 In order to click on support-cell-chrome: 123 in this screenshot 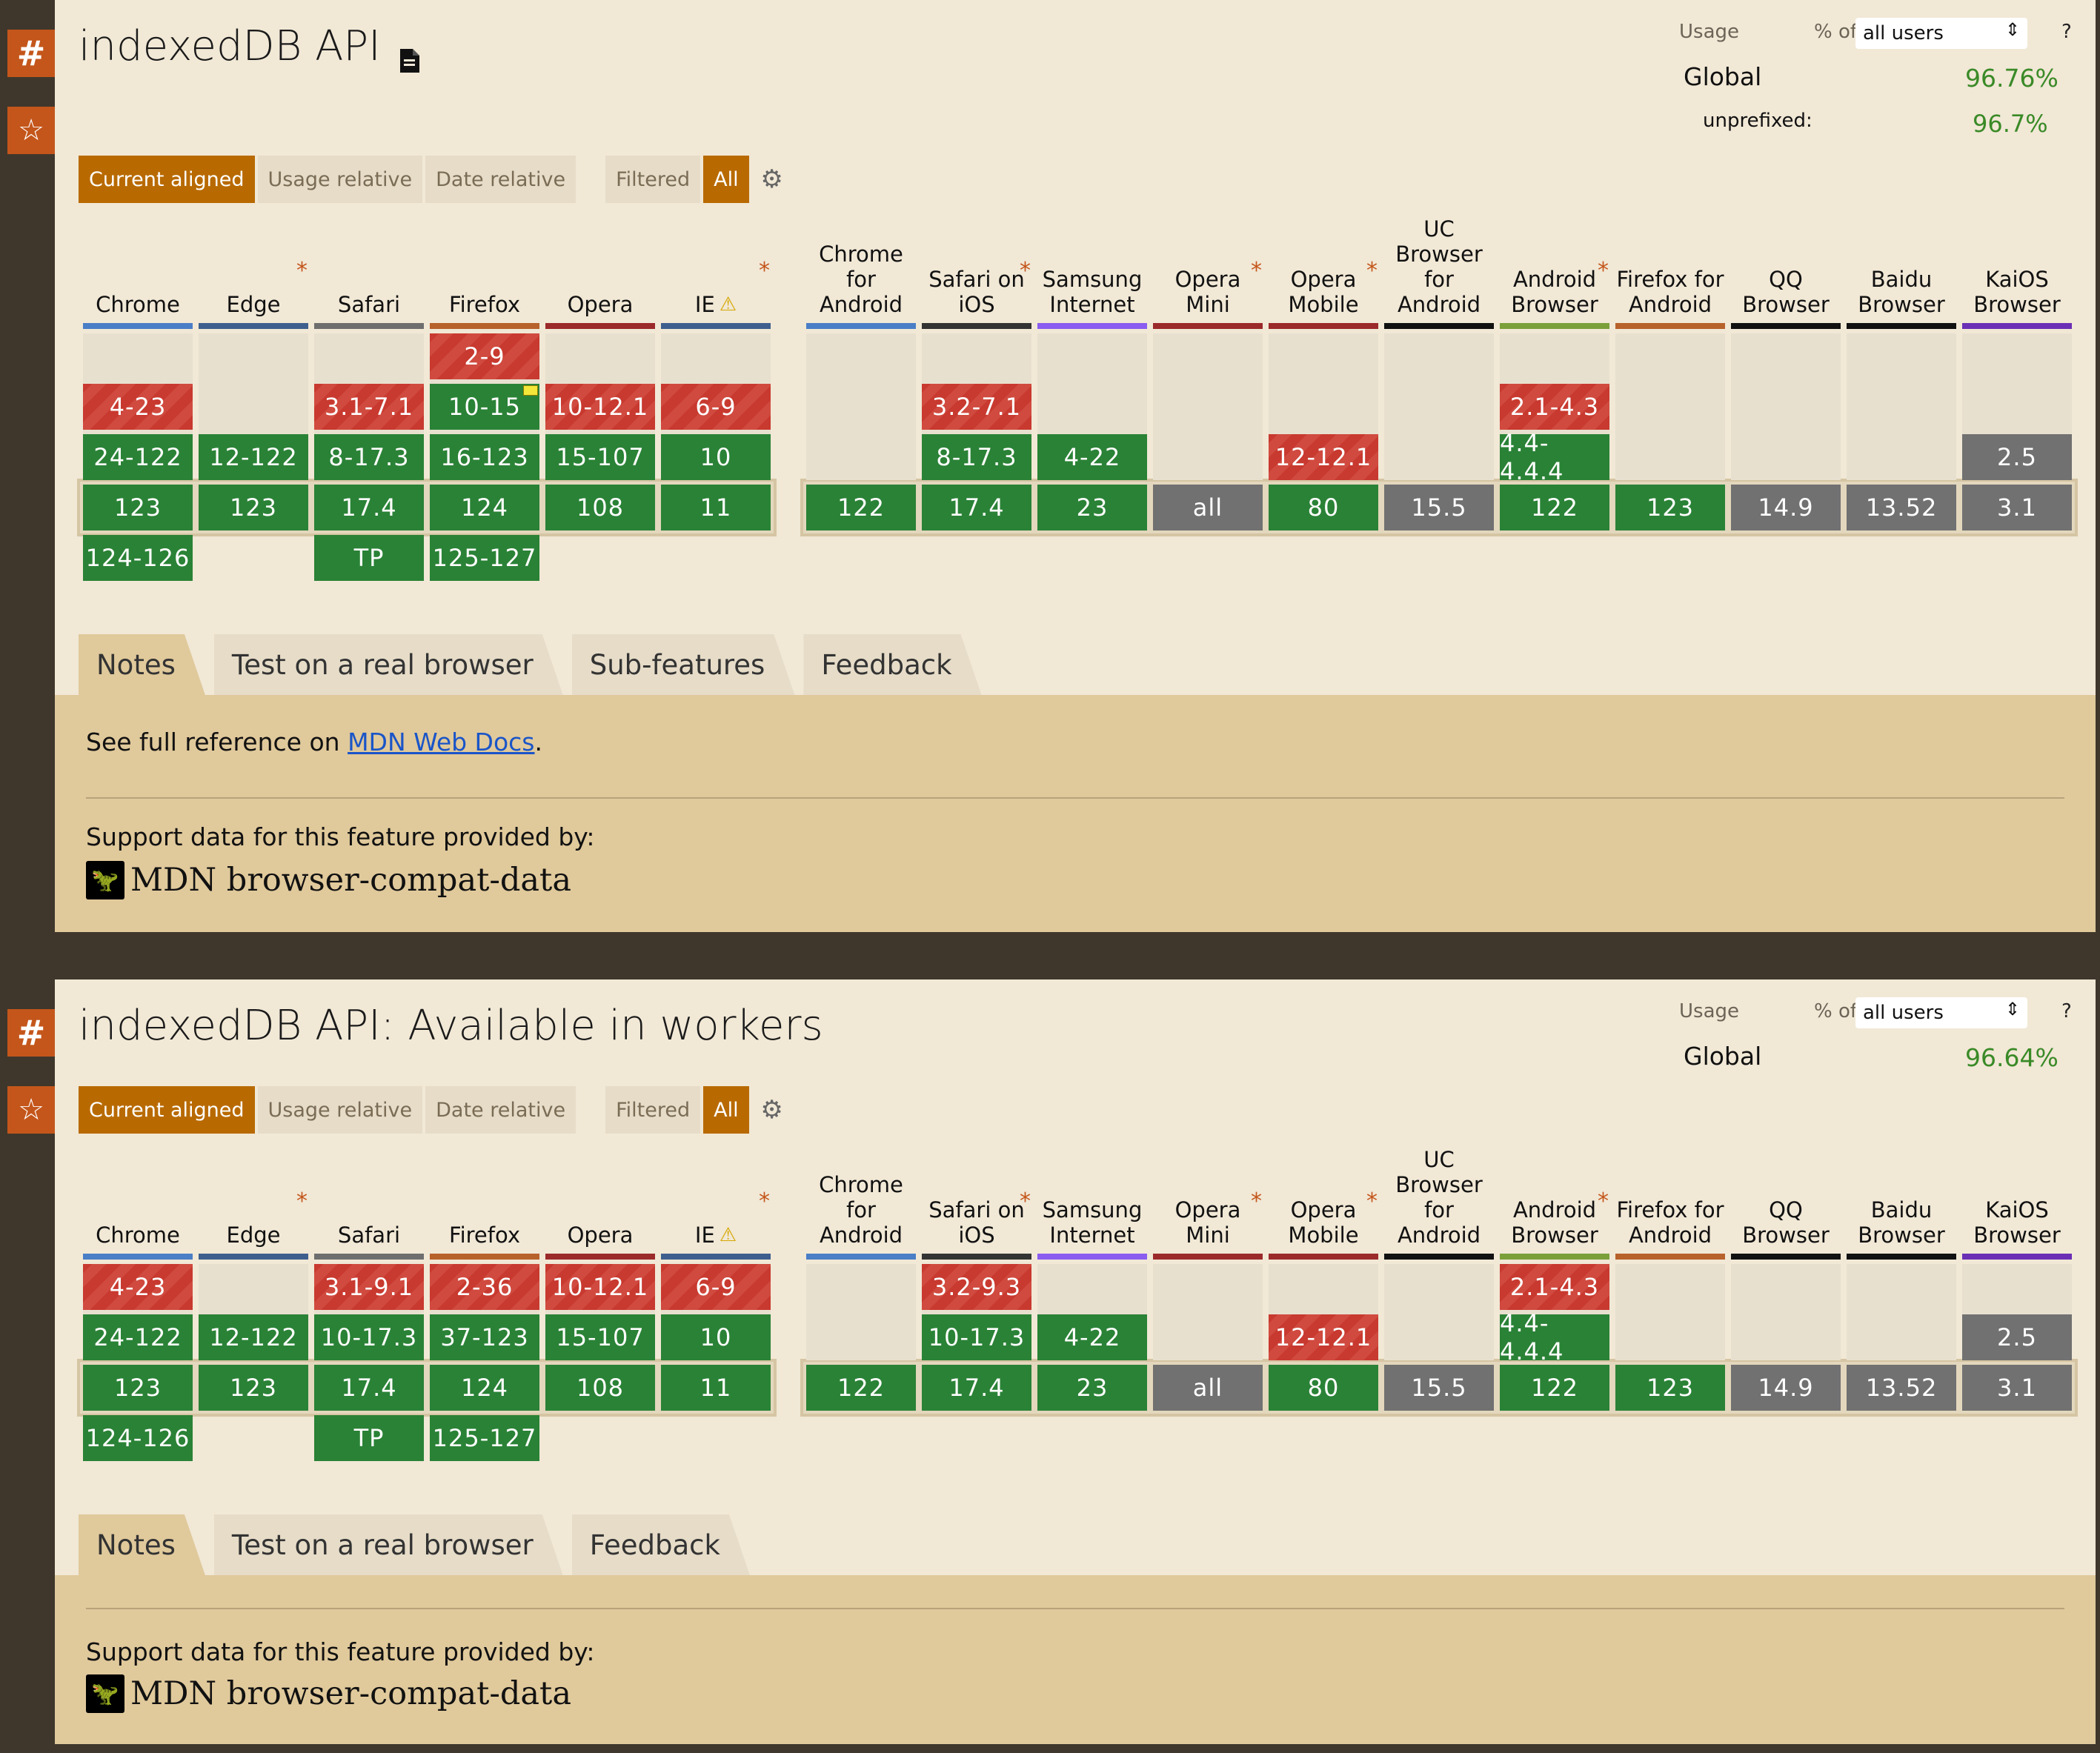, I will do `click(138, 507)`.